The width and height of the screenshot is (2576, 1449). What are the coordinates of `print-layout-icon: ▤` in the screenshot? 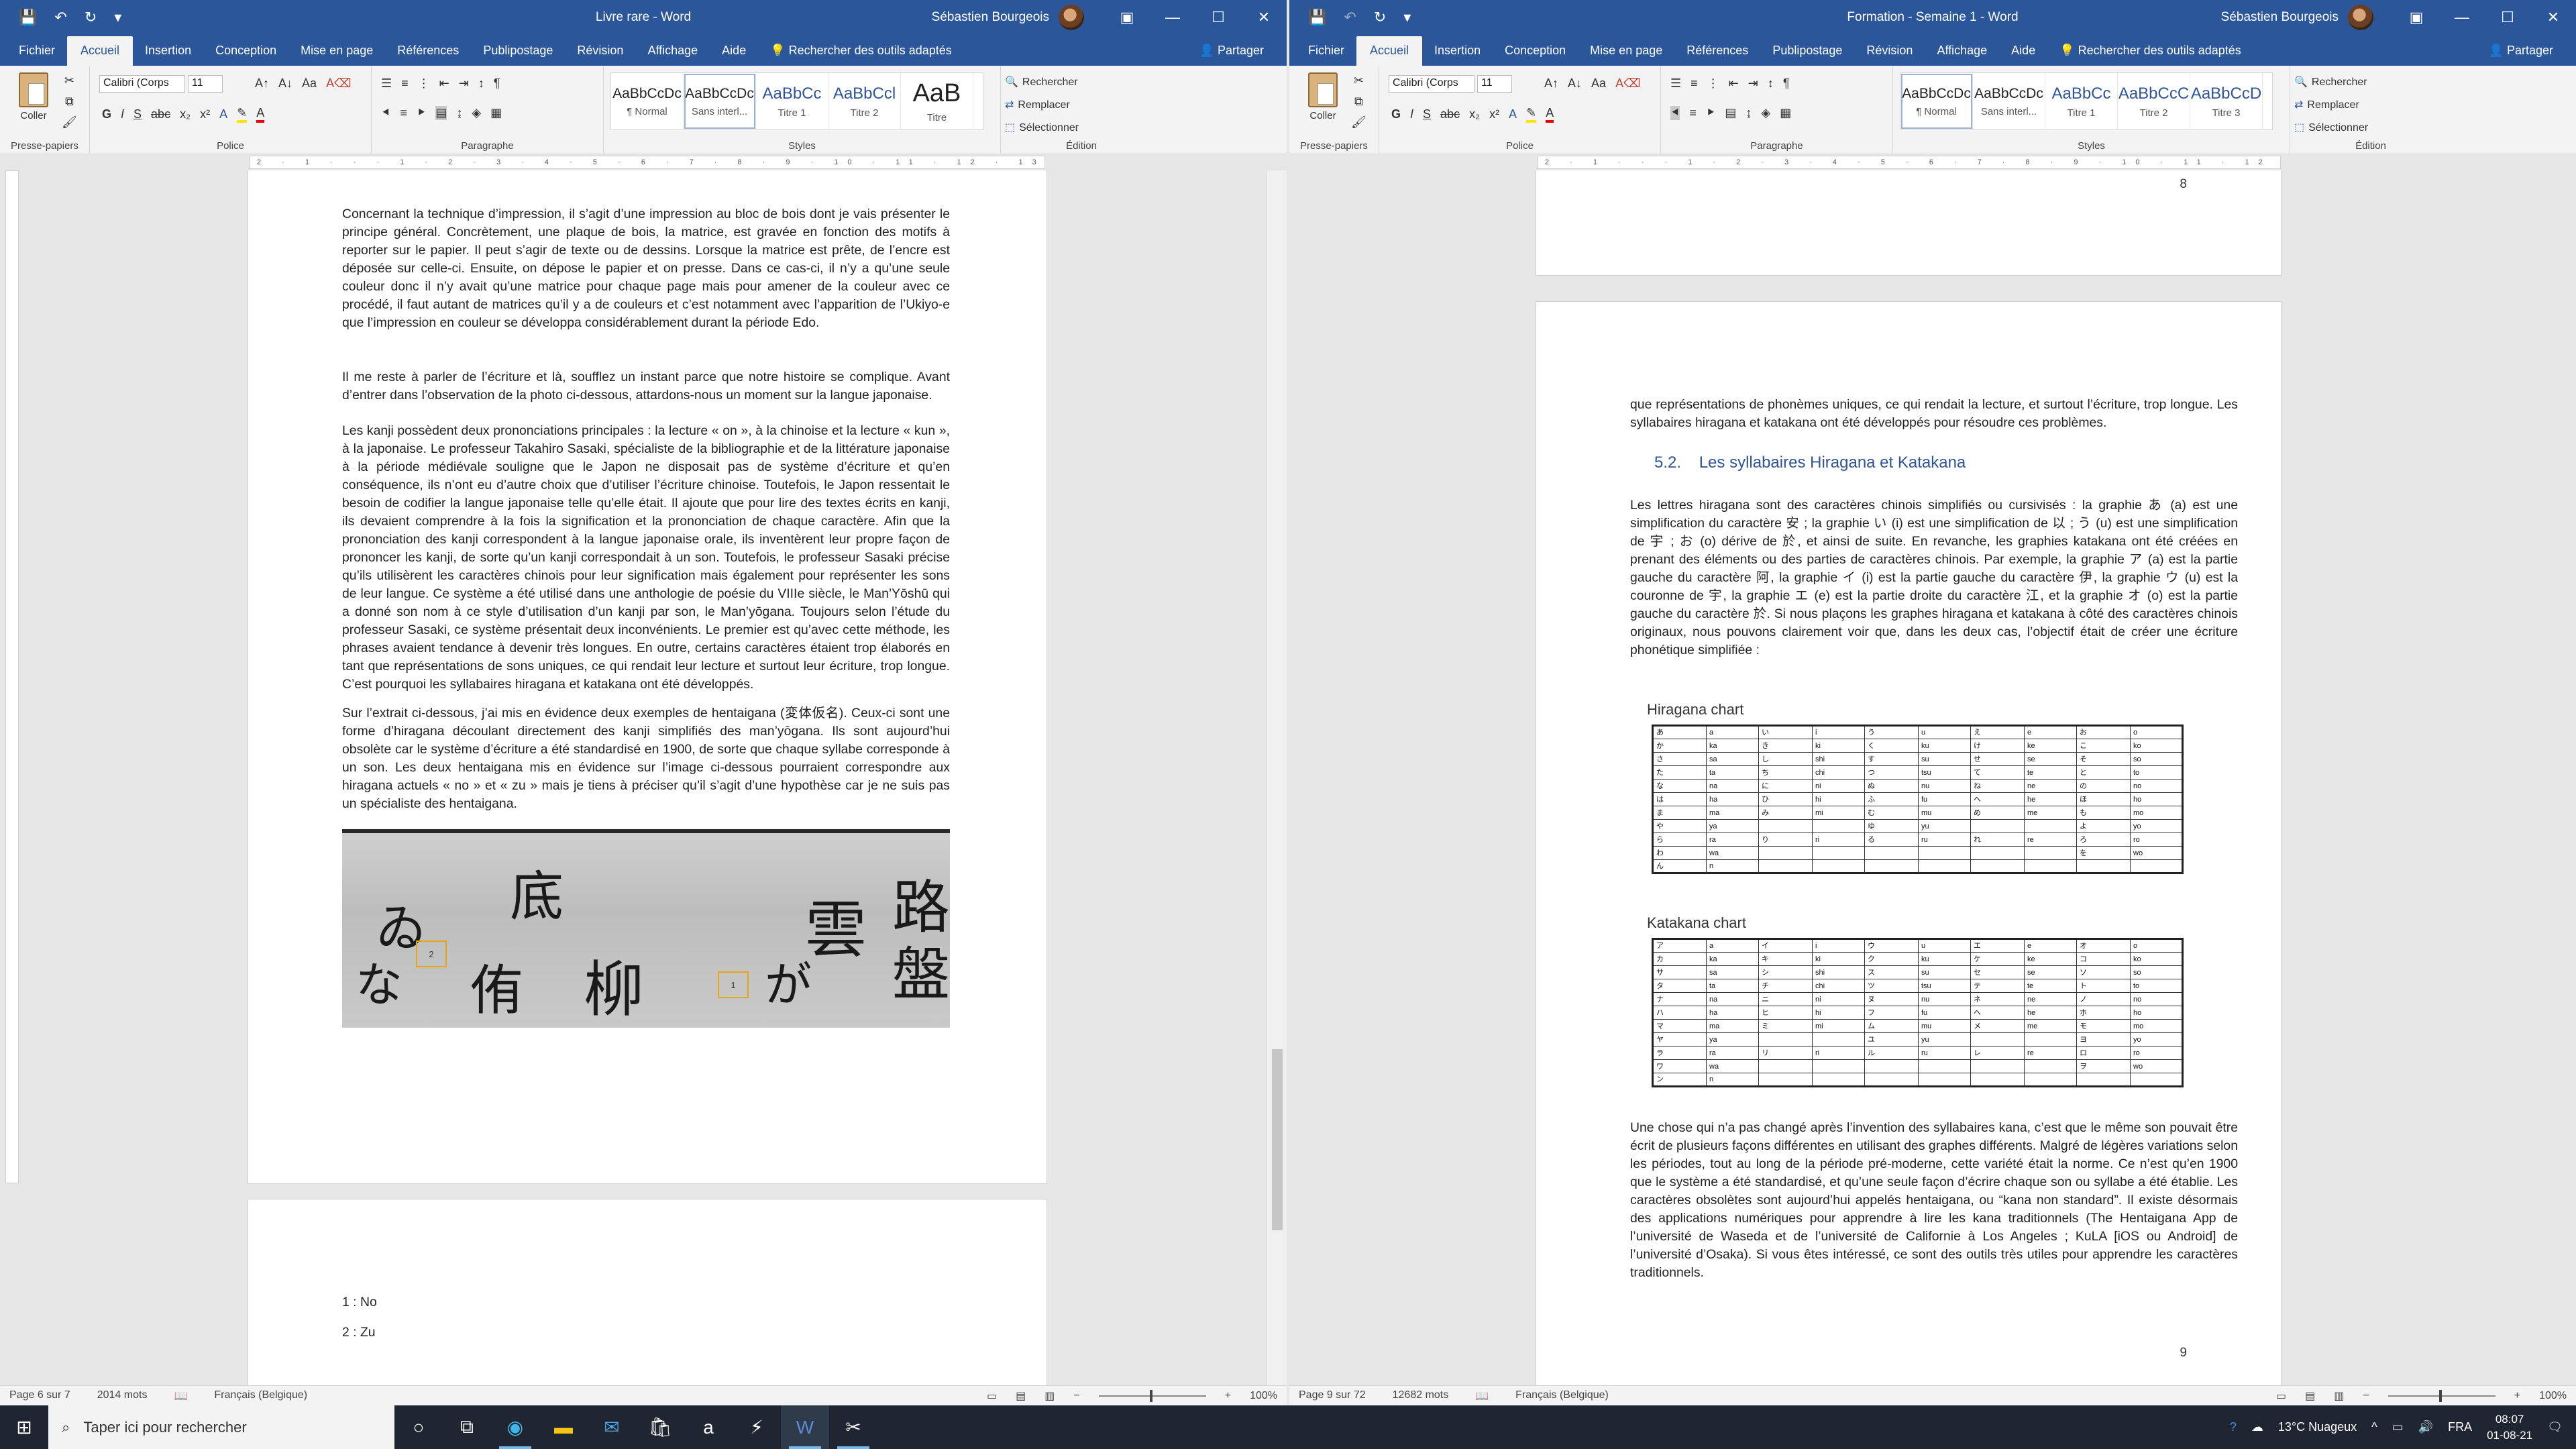 It's located at (1021, 1396).